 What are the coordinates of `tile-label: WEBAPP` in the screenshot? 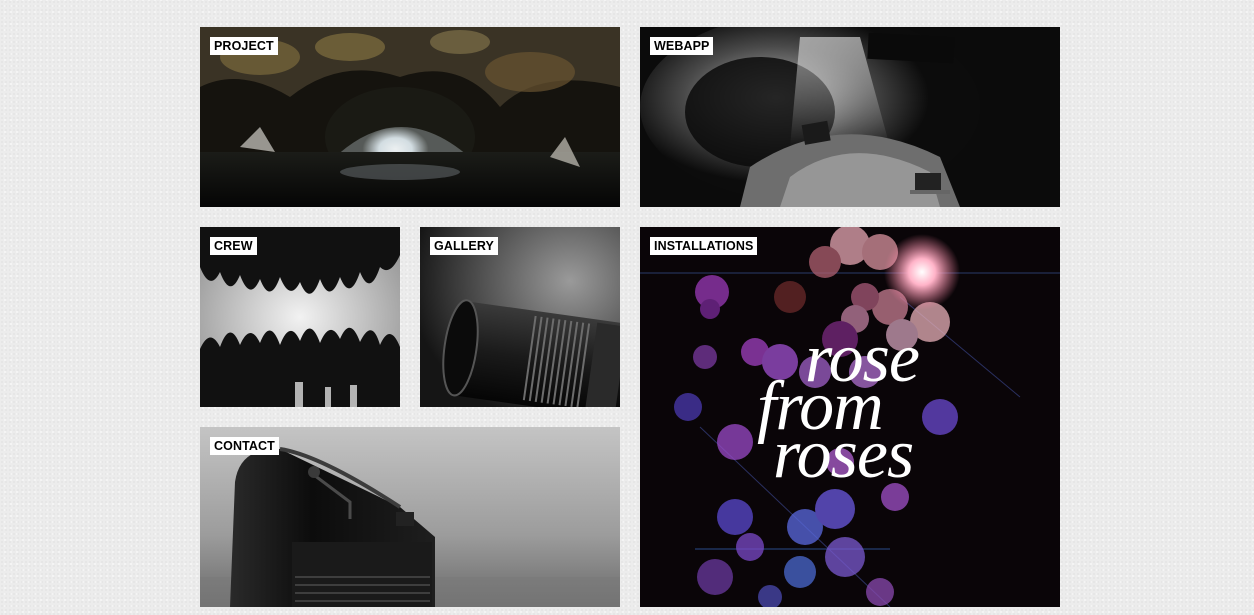 It's located at (682, 46).